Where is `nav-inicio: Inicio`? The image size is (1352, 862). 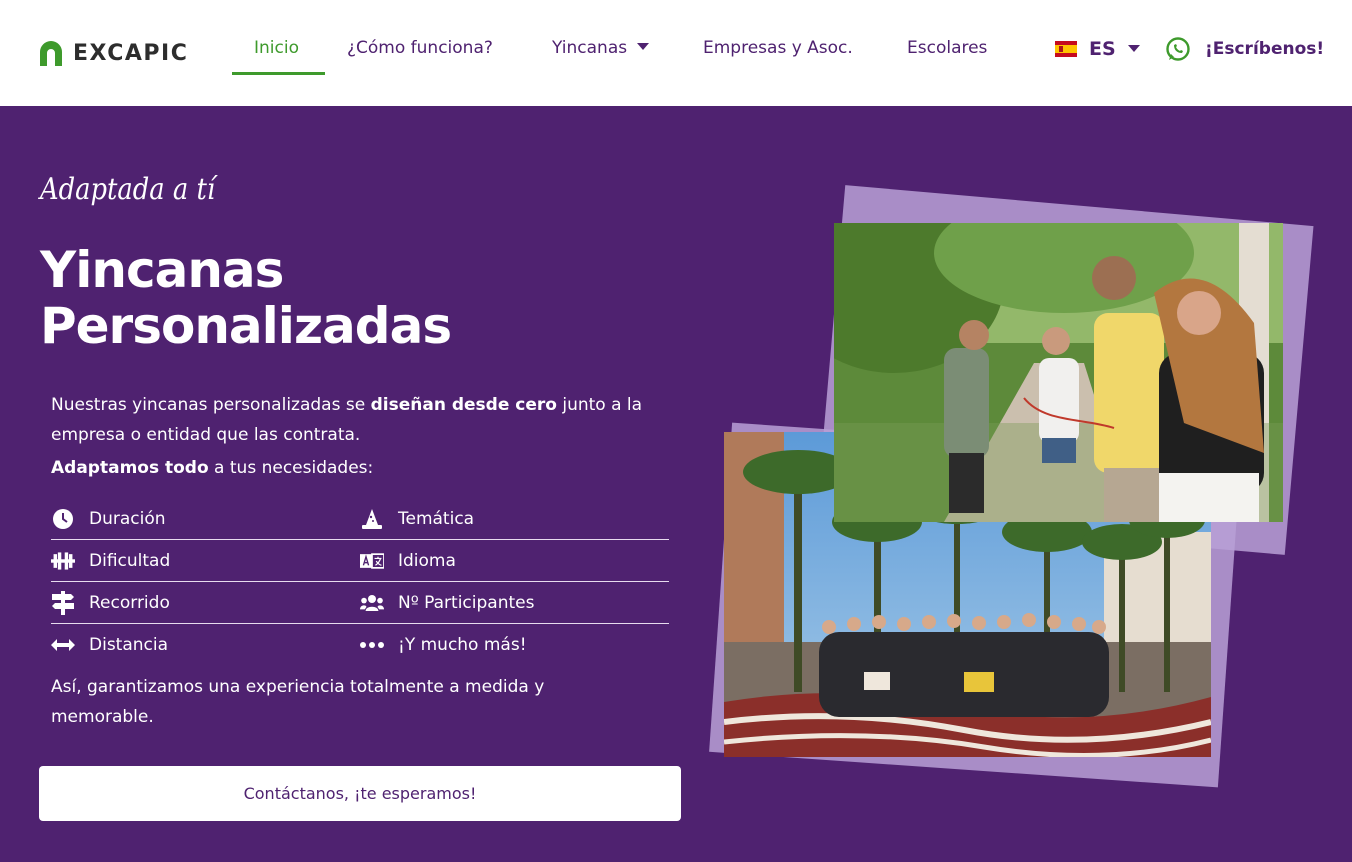
nav-inicio: Inicio is located at coordinates (276, 48).